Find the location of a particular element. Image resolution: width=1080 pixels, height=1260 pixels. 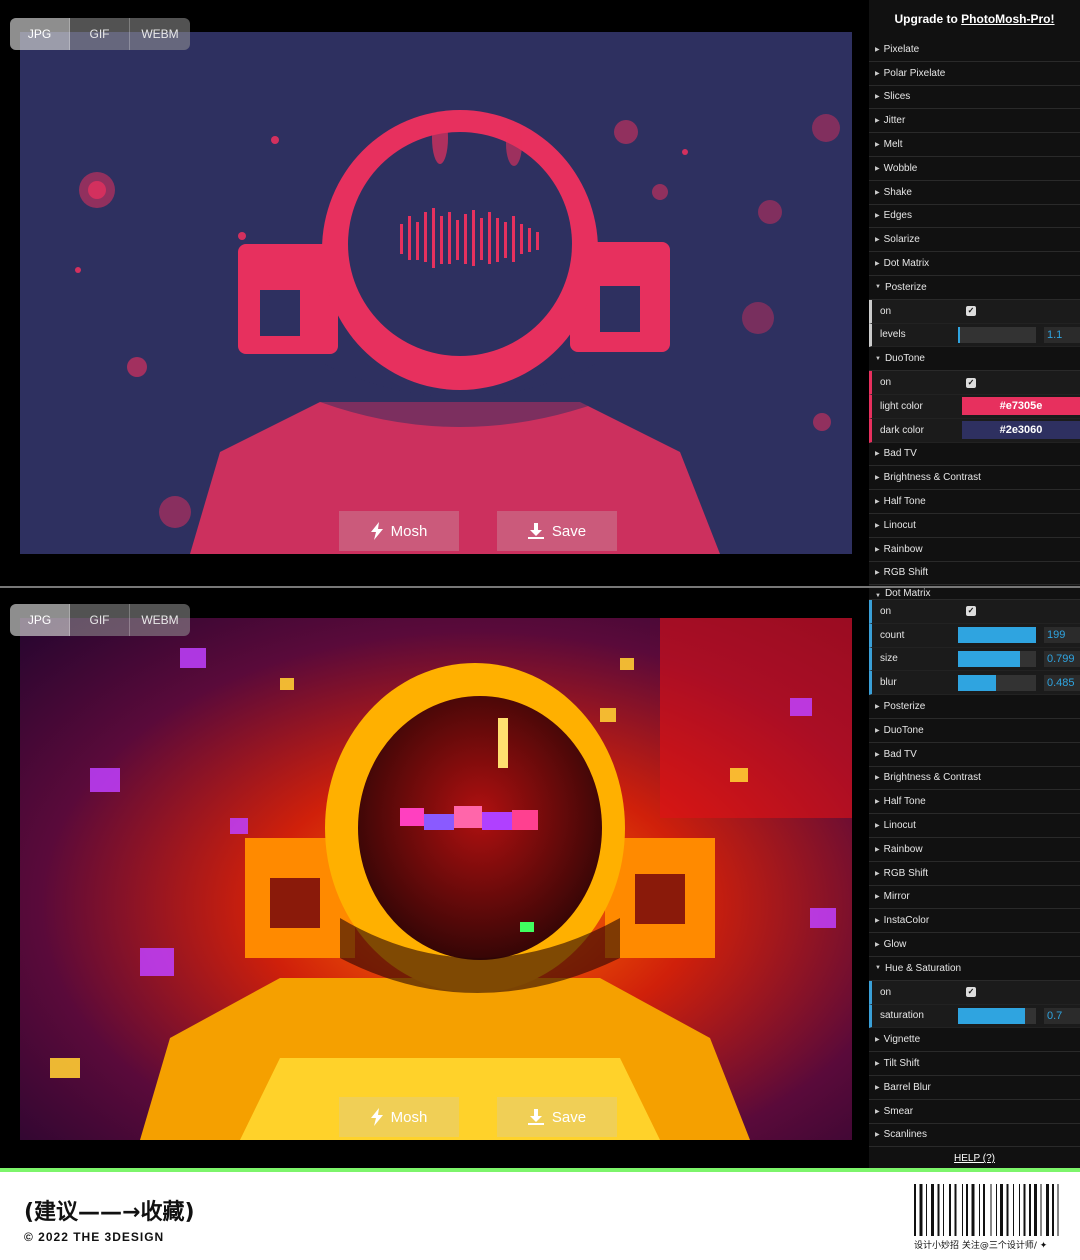

effect-hue-saturation: ▼ Hue & Saturation is located at coordinates (974, 969).